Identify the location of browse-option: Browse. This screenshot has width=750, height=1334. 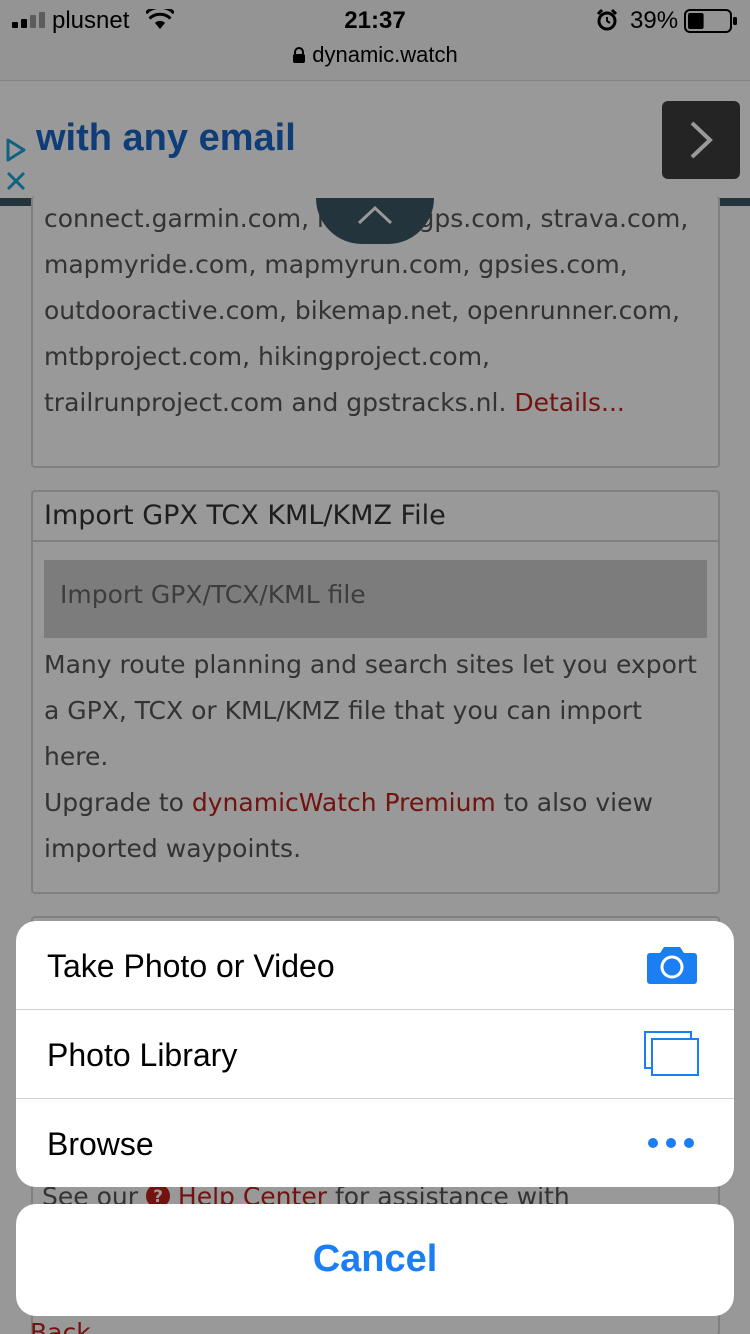
(375, 1143).